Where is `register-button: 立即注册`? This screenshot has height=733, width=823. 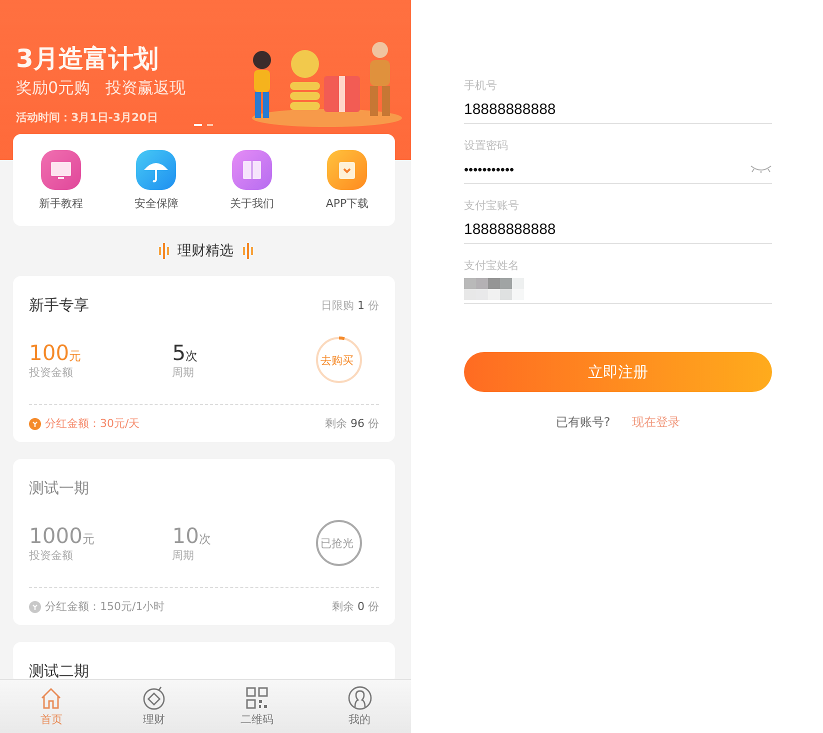 register-button: 立即注册 is located at coordinates (618, 372).